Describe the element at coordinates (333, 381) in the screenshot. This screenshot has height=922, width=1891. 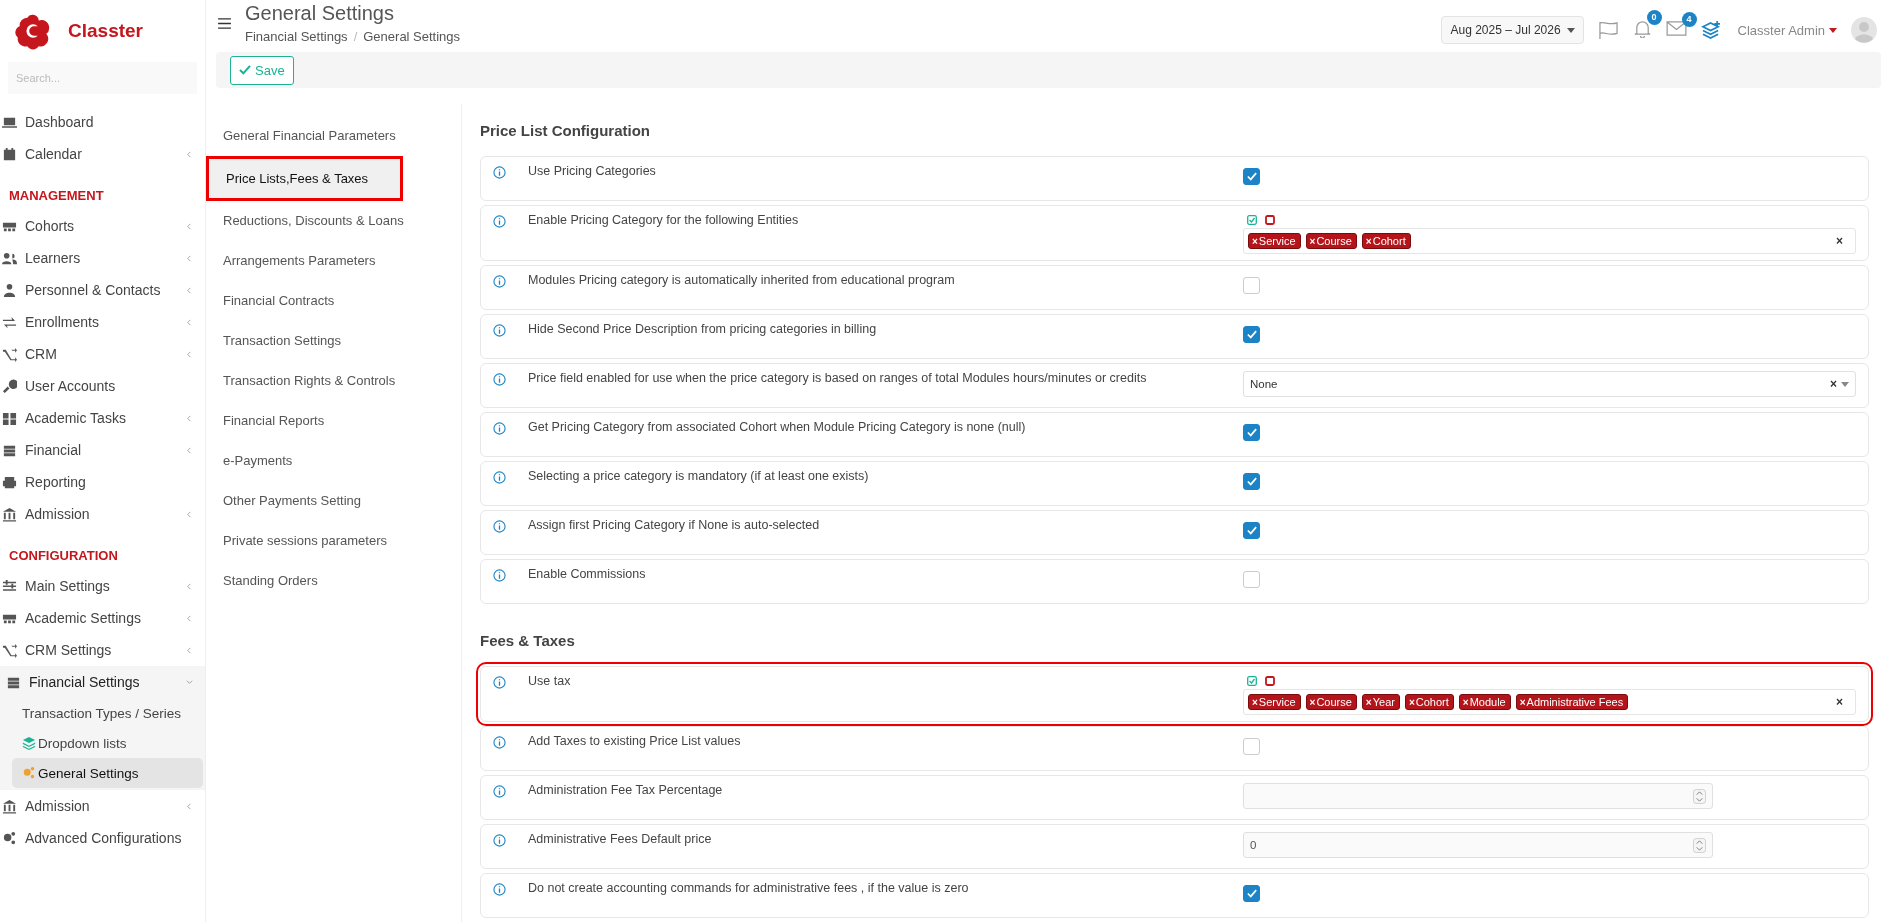
I see `settings-tab: Transaction Rights & Controls` at that location.